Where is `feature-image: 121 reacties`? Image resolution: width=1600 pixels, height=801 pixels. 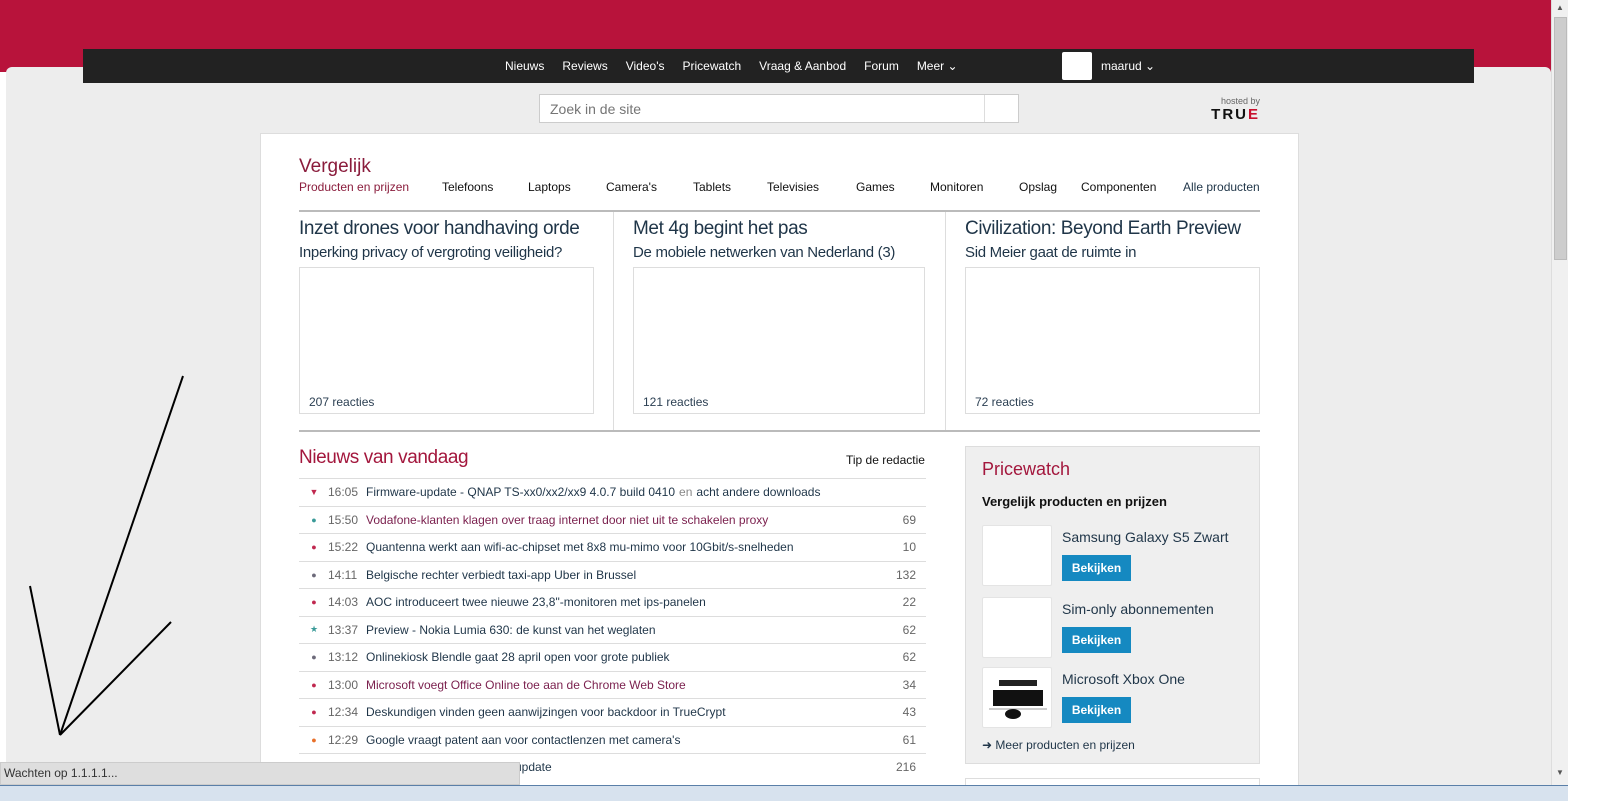
feature-image: 121 reacties is located at coordinates (779, 340).